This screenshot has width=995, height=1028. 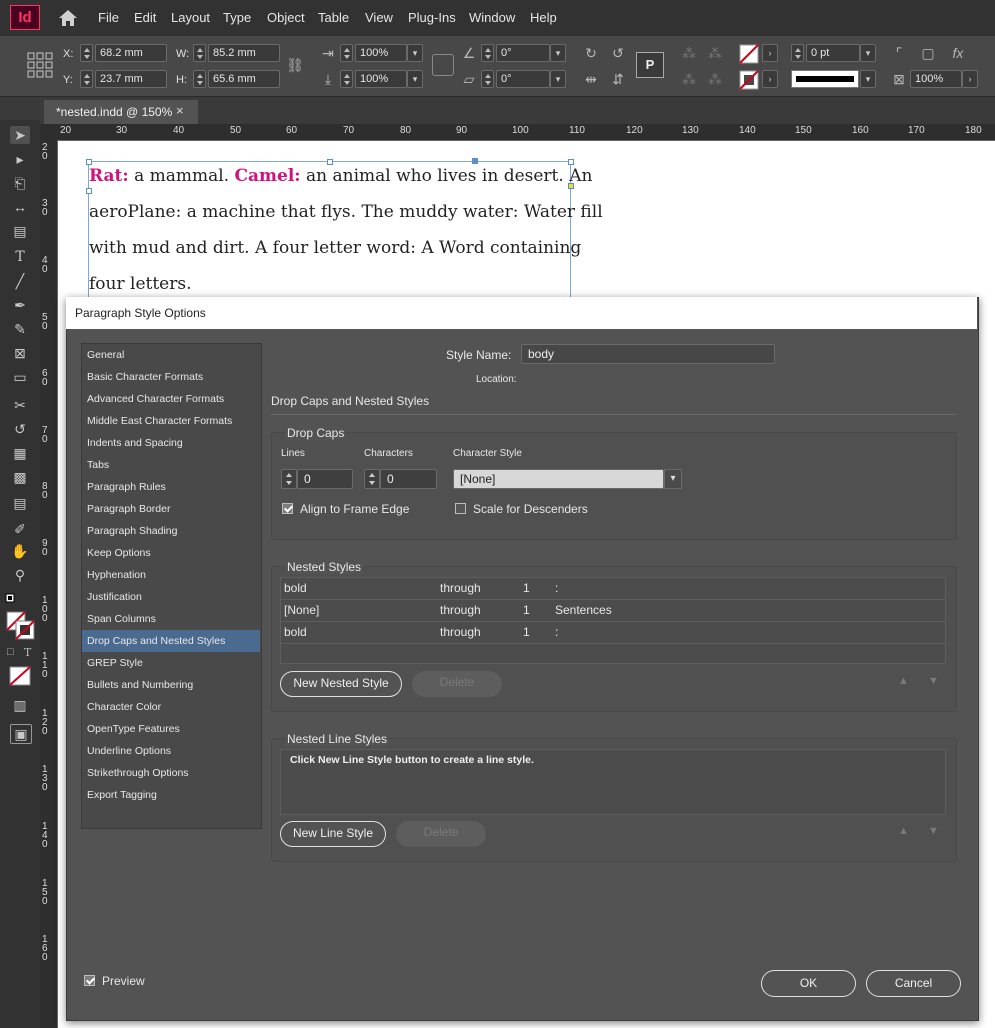 What do you see at coordinates (89, 980) in the screenshot?
I see `preview-checkbox` at bounding box center [89, 980].